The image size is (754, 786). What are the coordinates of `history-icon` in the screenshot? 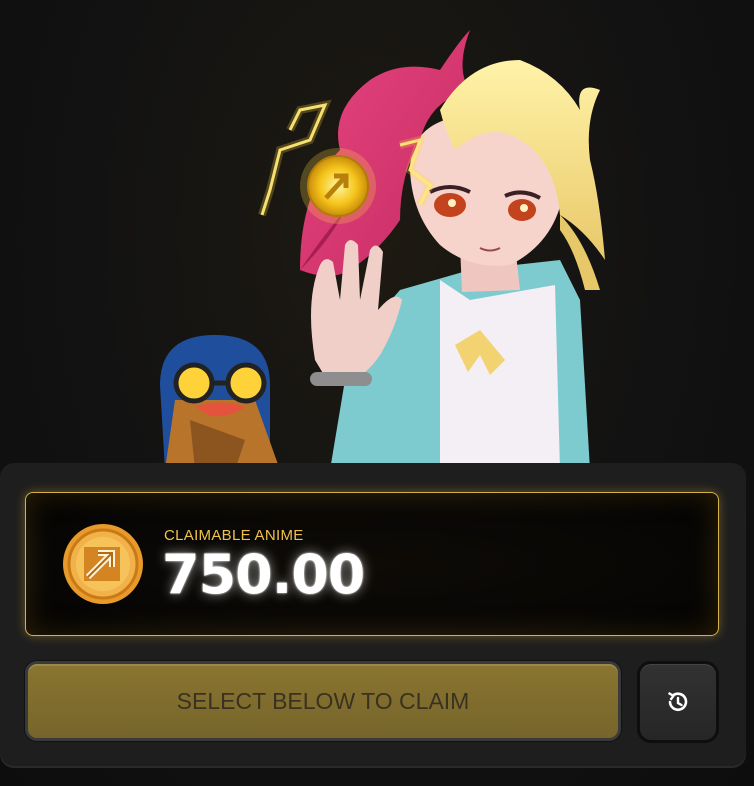 It's located at (677, 701).